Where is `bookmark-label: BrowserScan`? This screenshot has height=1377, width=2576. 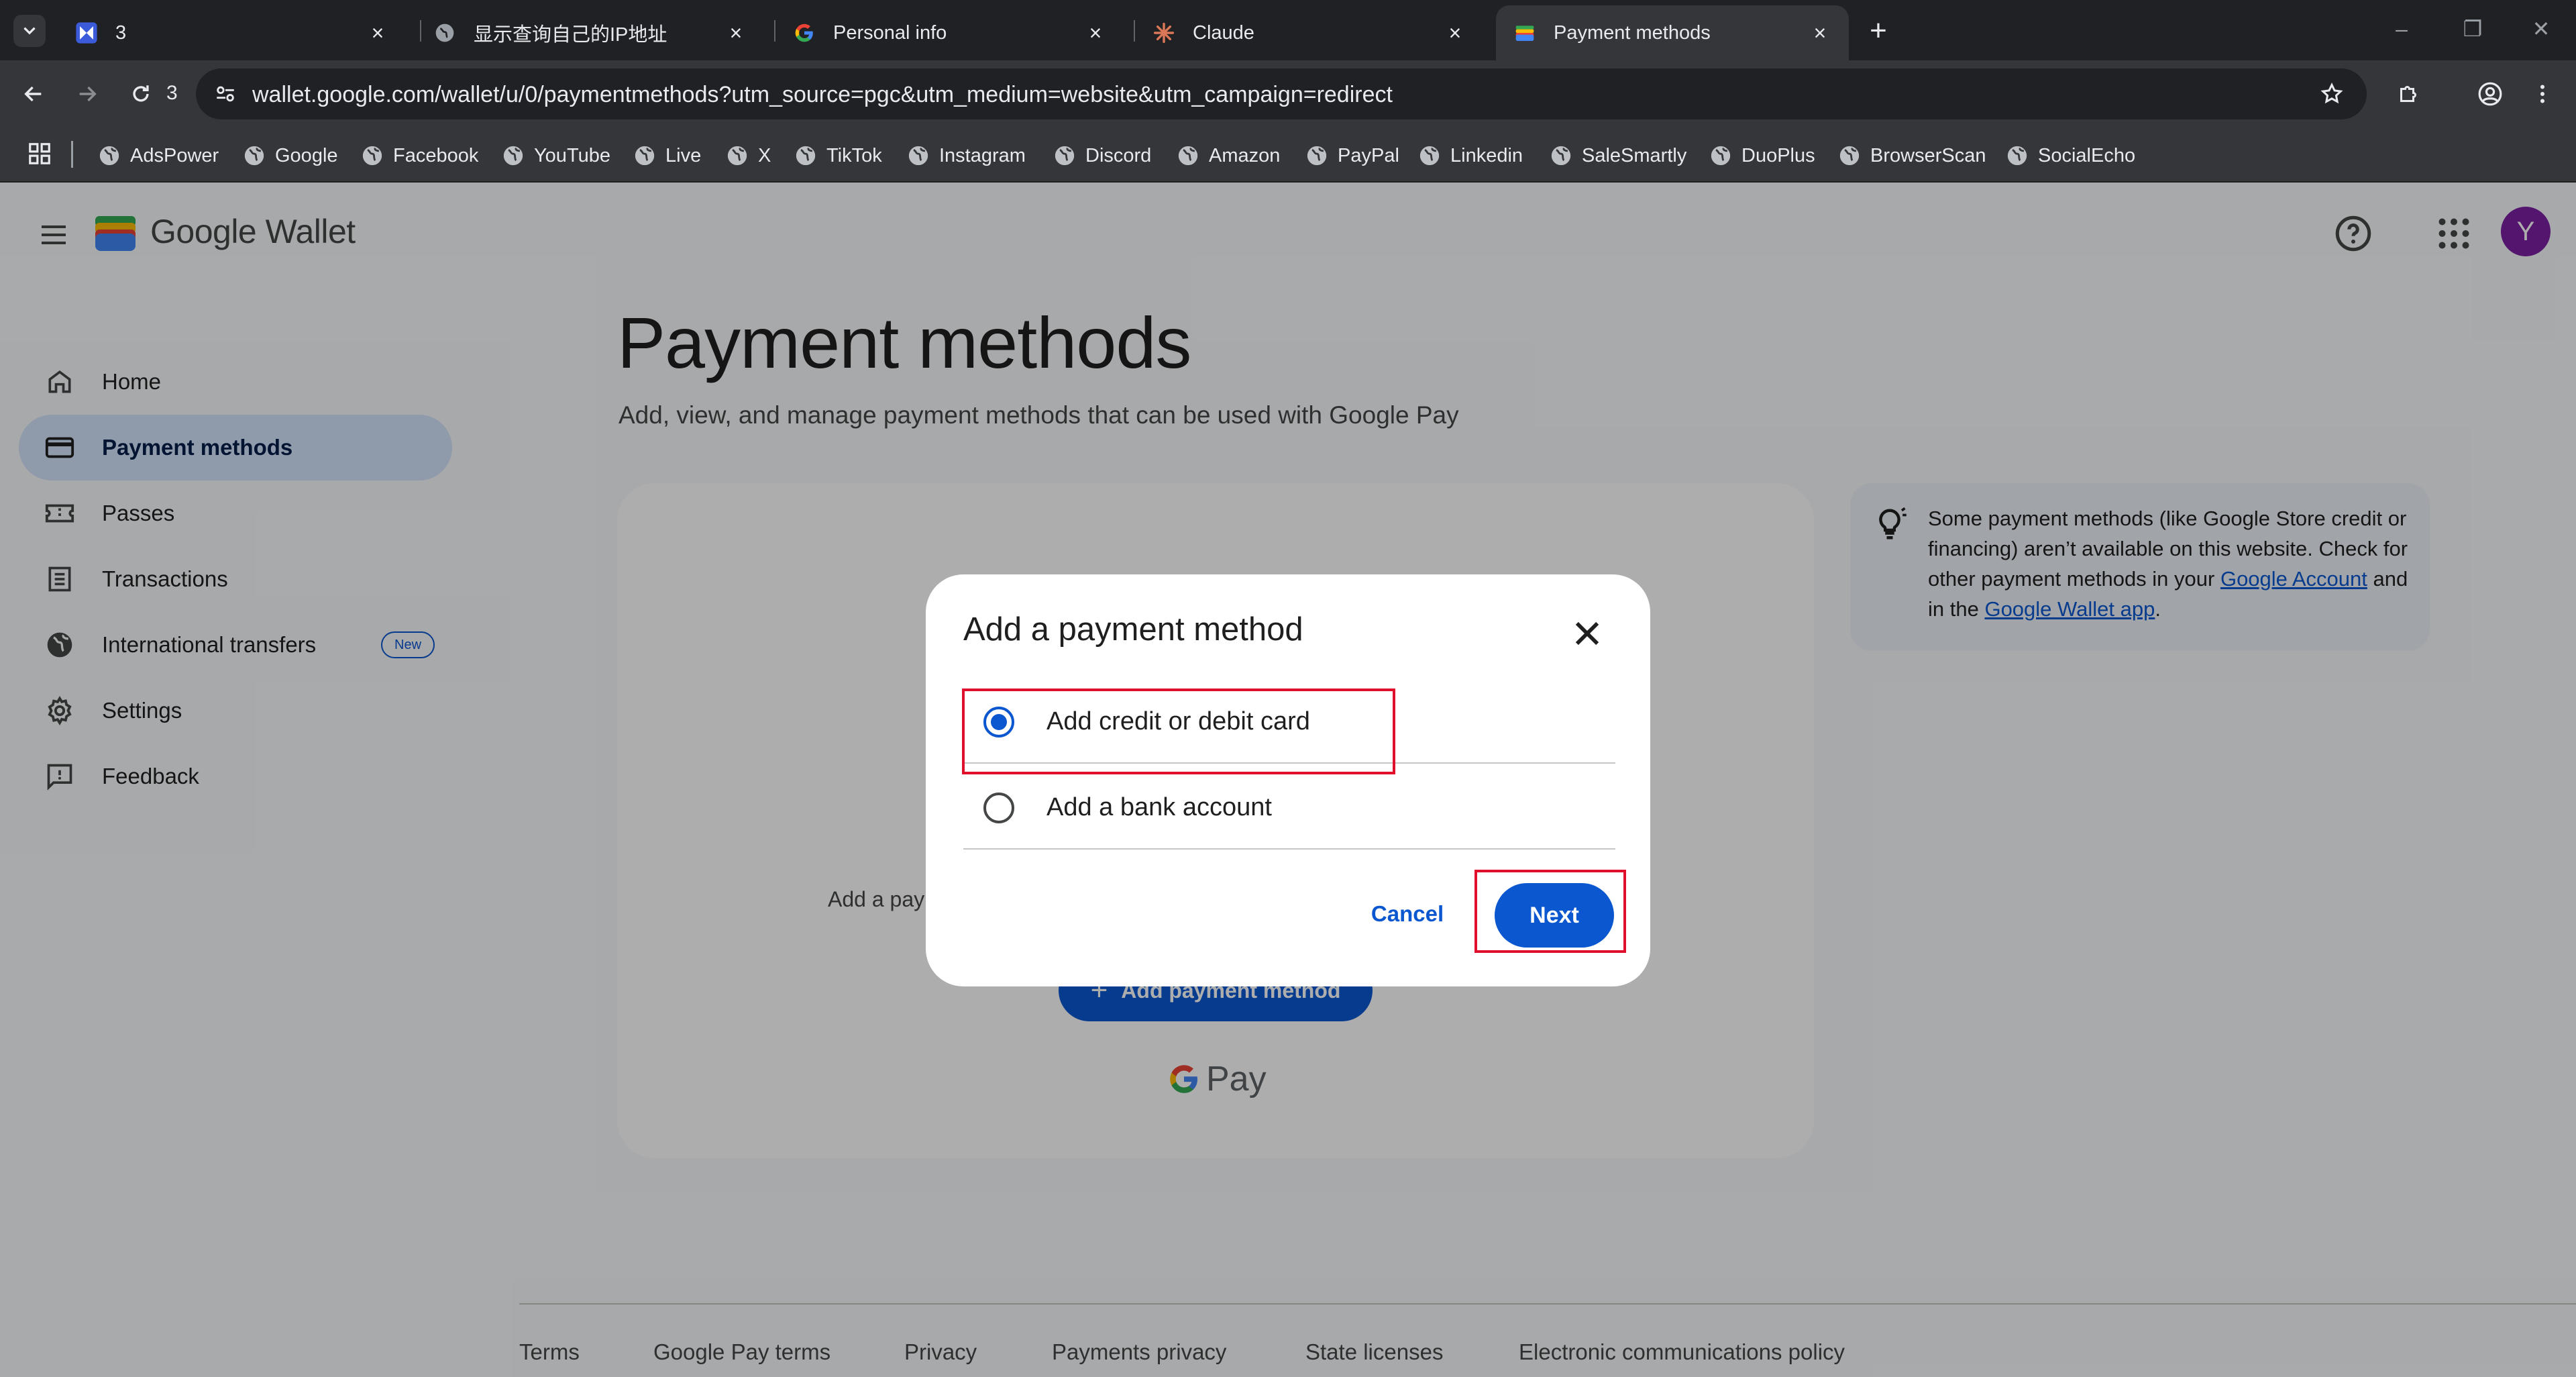
bookmark-label: BrowserScan is located at coordinates (1928, 155).